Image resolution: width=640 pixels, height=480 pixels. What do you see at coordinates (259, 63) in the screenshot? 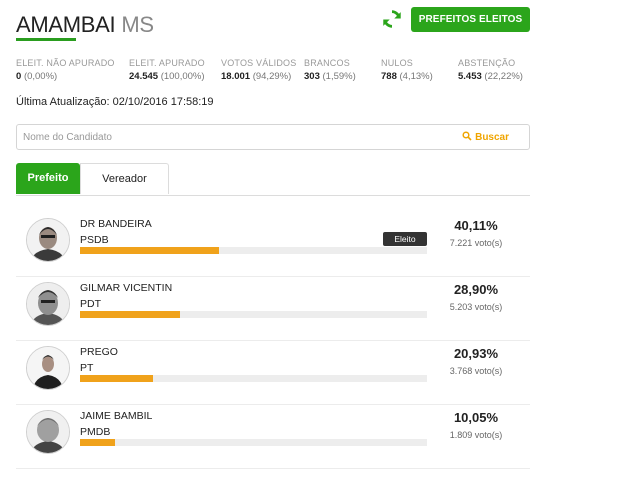
I see `stat-label: VOTOS VÁLIDOS` at bounding box center [259, 63].